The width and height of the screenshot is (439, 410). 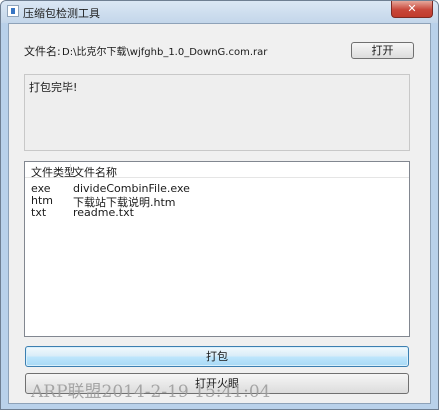 What do you see at coordinates (217, 201) in the screenshot?
I see `list-row: htm 下载站下载说明.htm` at bounding box center [217, 201].